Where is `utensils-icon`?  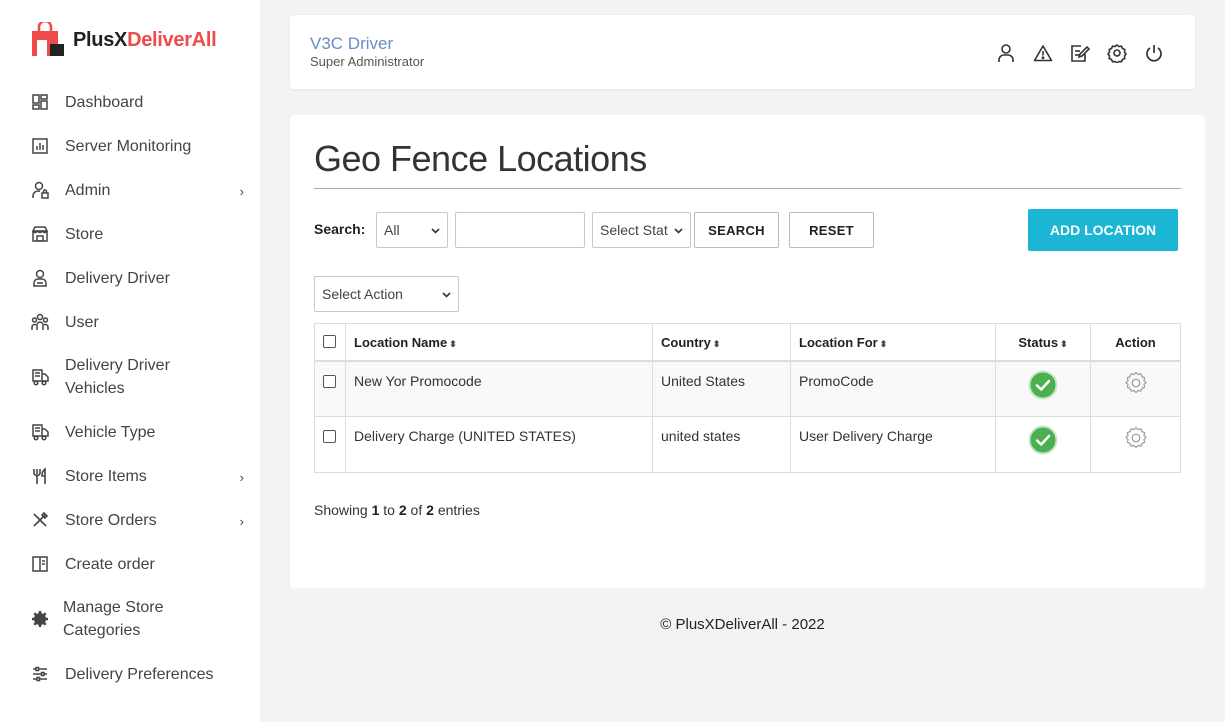
utensils-icon is located at coordinates (40, 476).